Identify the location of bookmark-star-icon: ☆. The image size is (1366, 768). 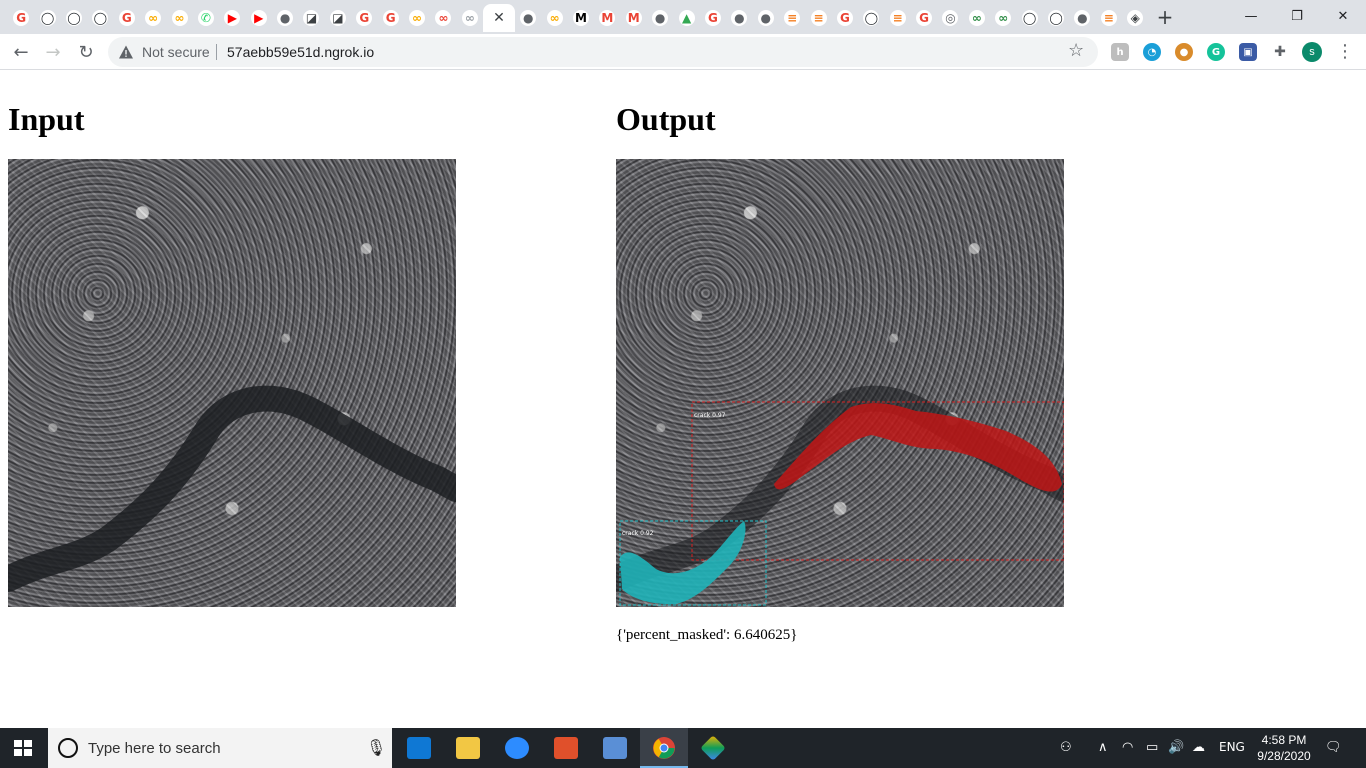
(1076, 50).